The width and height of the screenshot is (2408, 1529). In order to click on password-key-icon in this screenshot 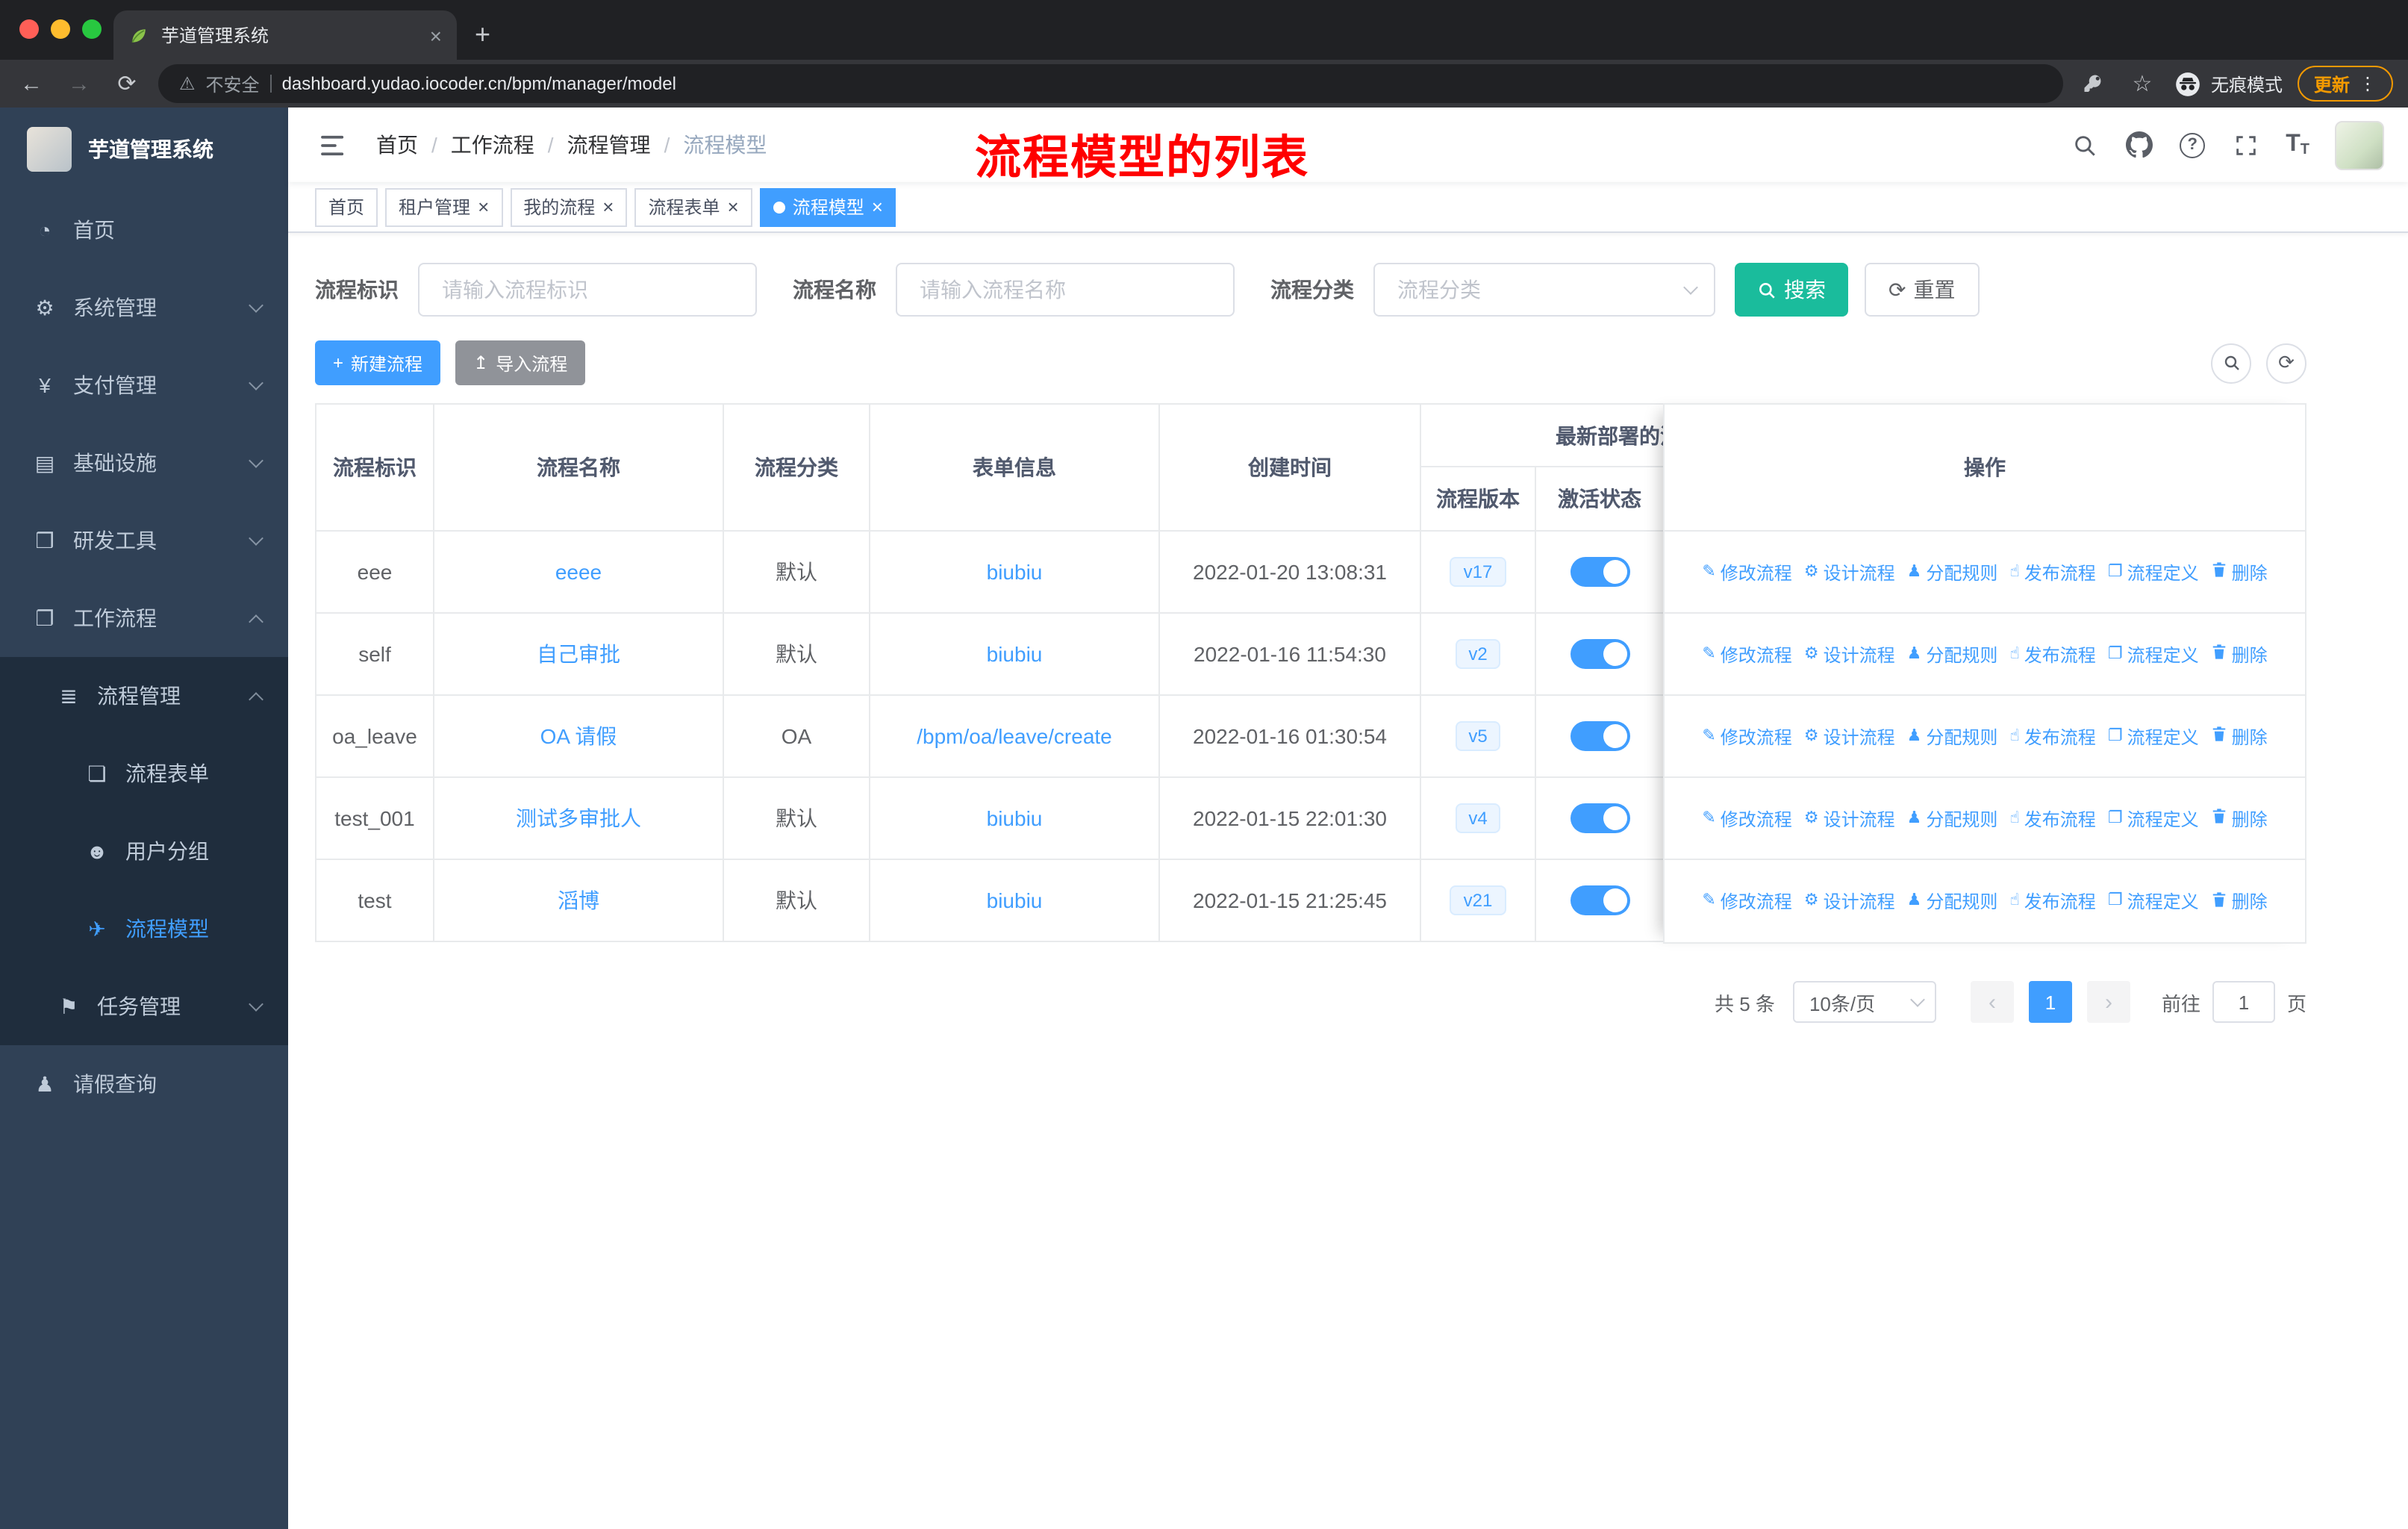, I will do `click(2094, 83)`.